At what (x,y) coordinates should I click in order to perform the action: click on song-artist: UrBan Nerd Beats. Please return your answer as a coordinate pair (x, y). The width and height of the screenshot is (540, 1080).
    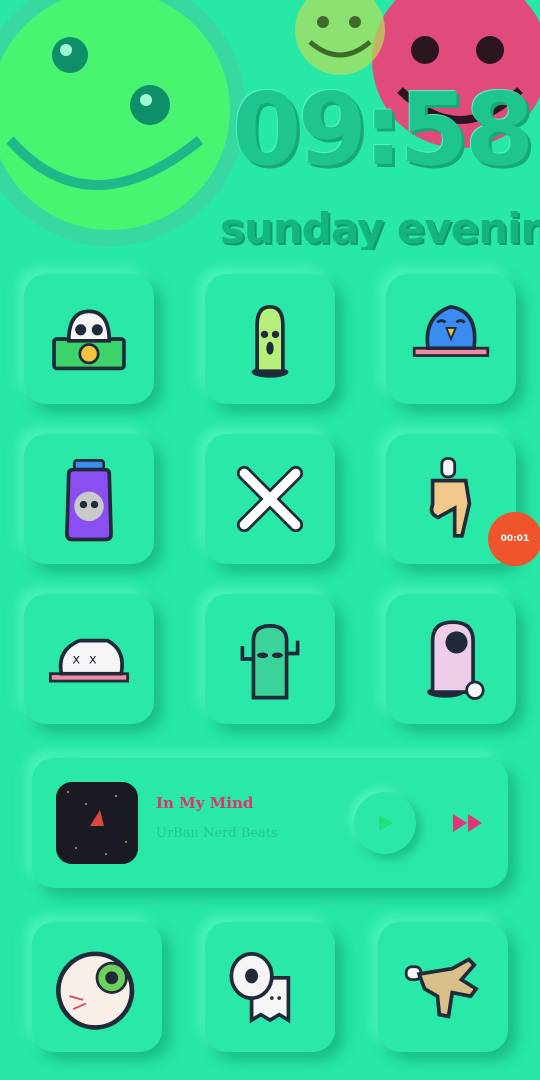
    Looking at the image, I should click on (217, 833).